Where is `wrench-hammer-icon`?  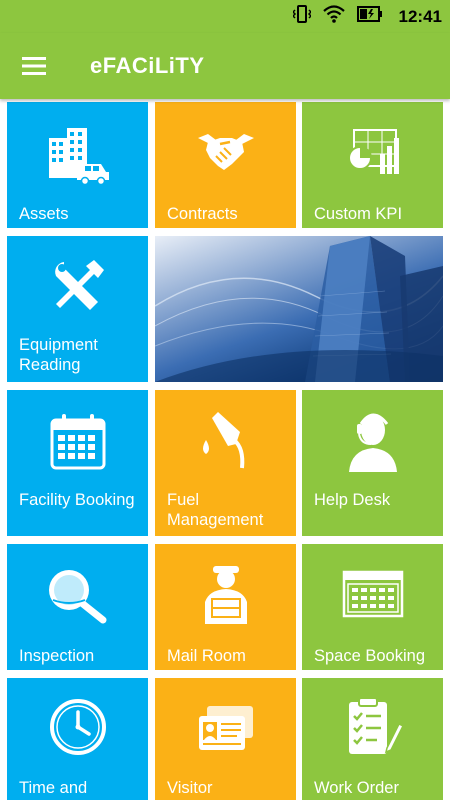
wrench-hammer-icon is located at coordinates (77, 290).